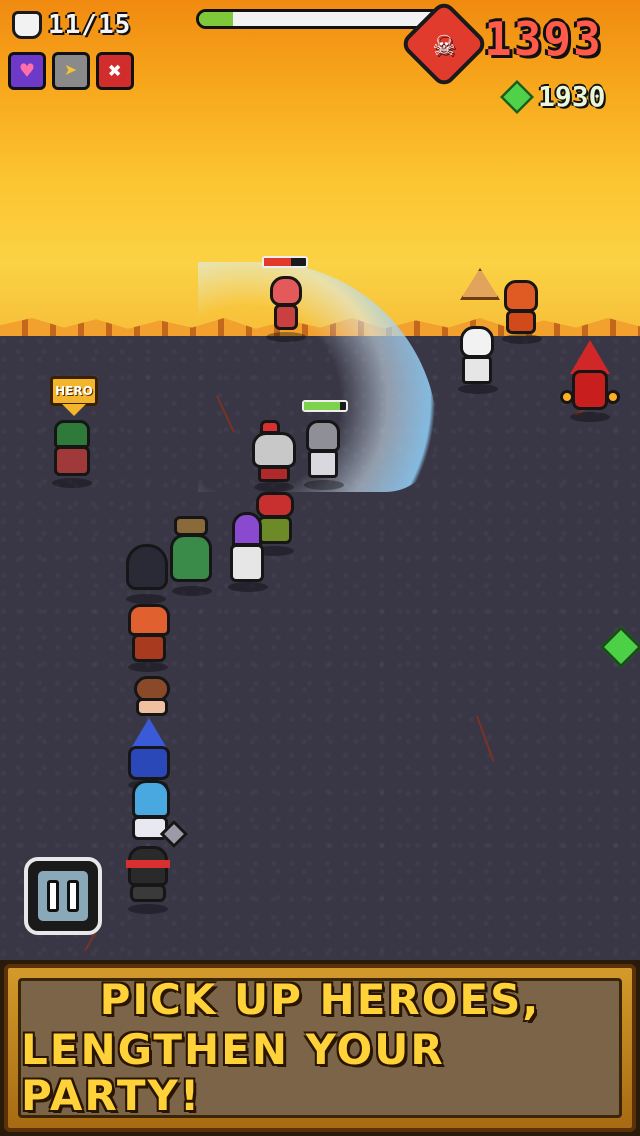 The height and width of the screenshot is (1136, 640). What do you see at coordinates (274, 456) in the screenshot?
I see `party-member-roman-knight` at bounding box center [274, 456].